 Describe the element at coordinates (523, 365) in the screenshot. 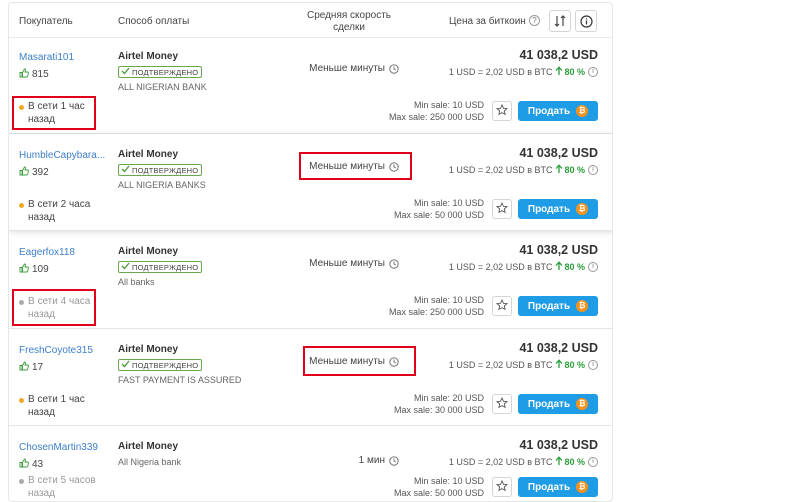

I see `exchange-rate: 1 USD = 2,02 USD в BTC 80 % i` at that location.